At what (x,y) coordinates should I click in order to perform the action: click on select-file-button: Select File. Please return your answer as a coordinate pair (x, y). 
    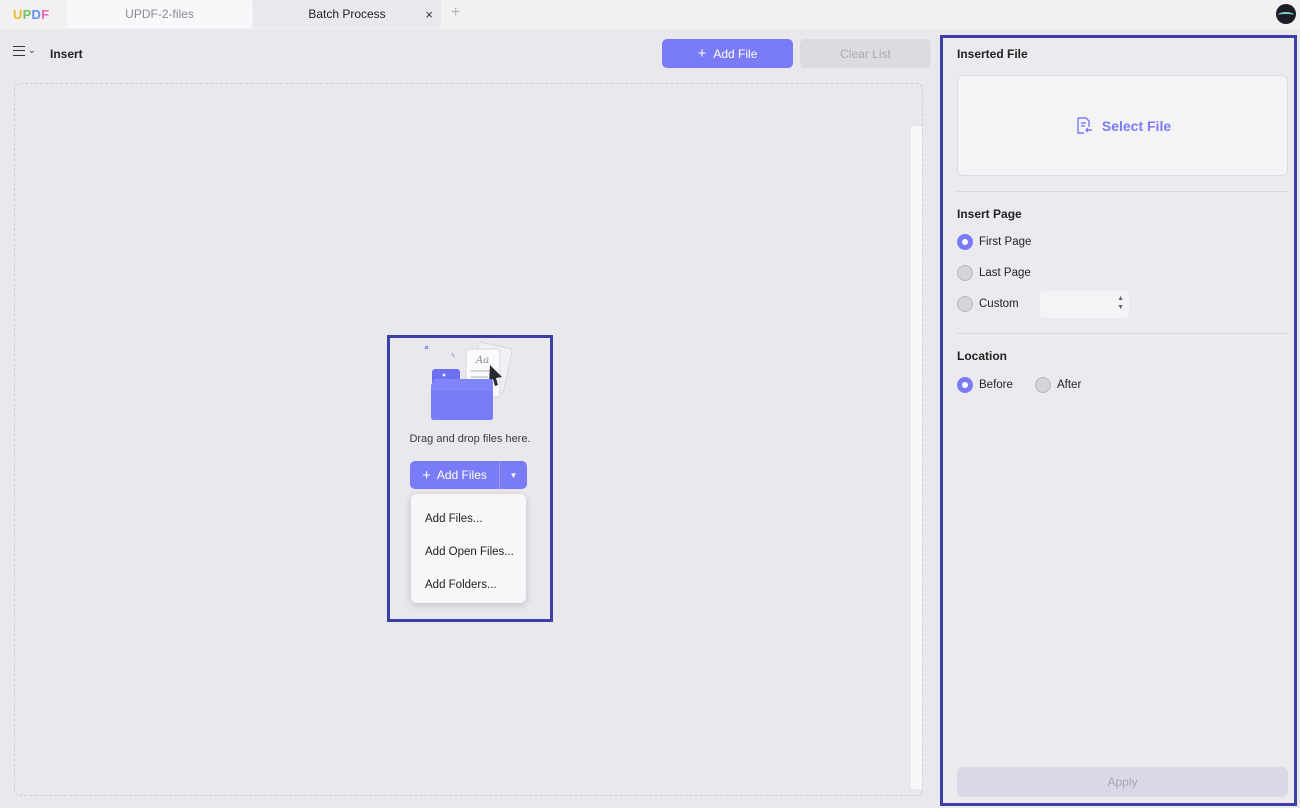
    Looking at the image, I should click on (1122, 125).